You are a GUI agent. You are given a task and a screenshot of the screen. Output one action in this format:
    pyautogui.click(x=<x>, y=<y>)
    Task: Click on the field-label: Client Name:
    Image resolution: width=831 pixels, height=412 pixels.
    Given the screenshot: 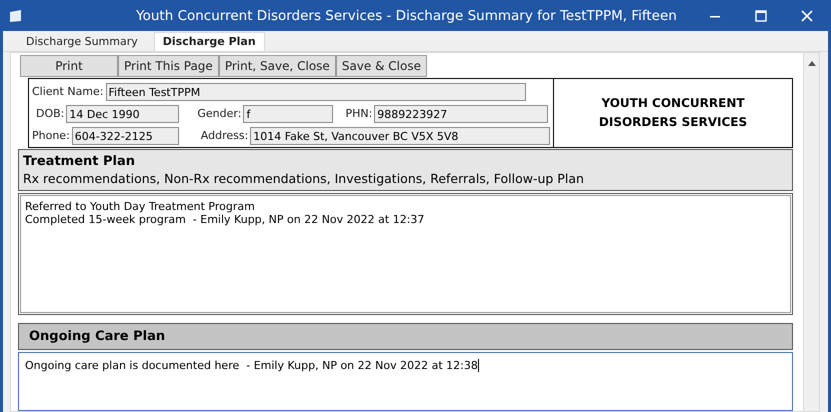 What is the action you would take?
    pyautogui.click(x=68, y=91)
    